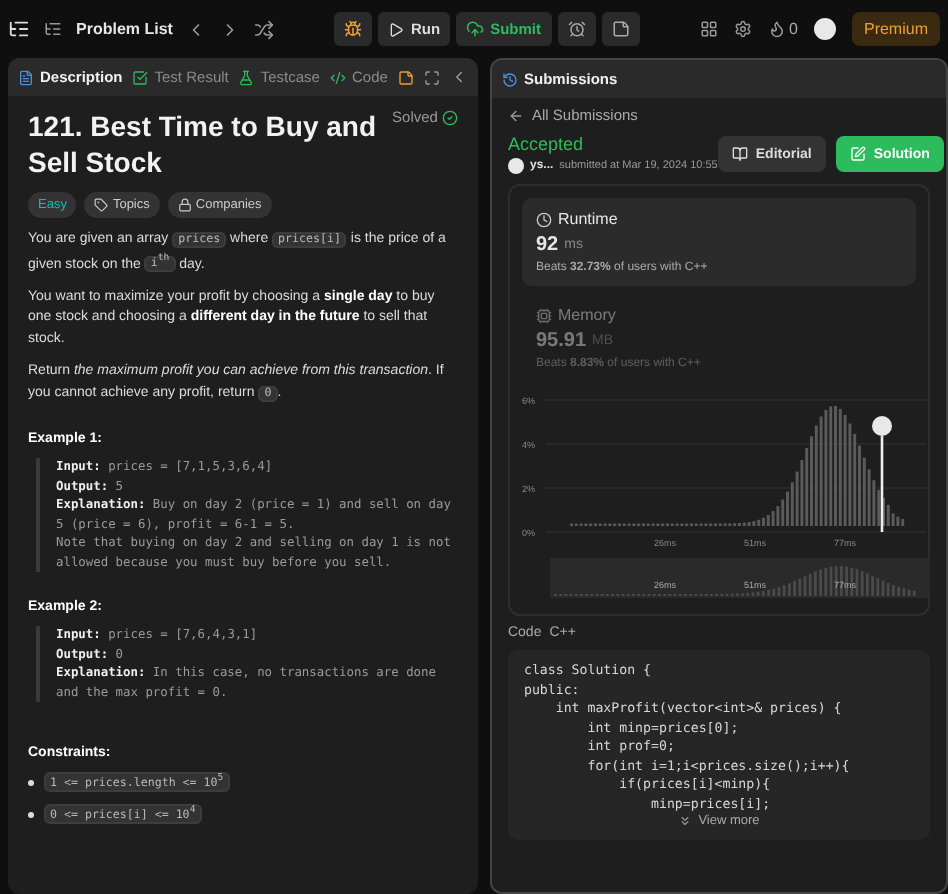 This screenshot has width=948, height=894. What do you see at coordinates (546, 144) in the screenshot?
I see `verdict-label: Accepted` at bounding box center [546, 144].